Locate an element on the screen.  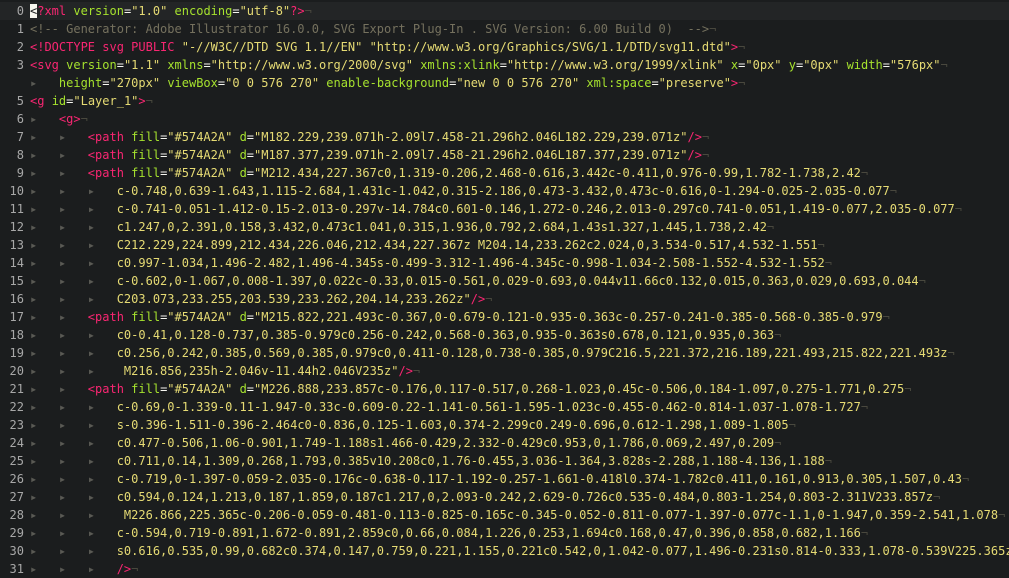
line-number: 0 is located at coordinates (20, 11).